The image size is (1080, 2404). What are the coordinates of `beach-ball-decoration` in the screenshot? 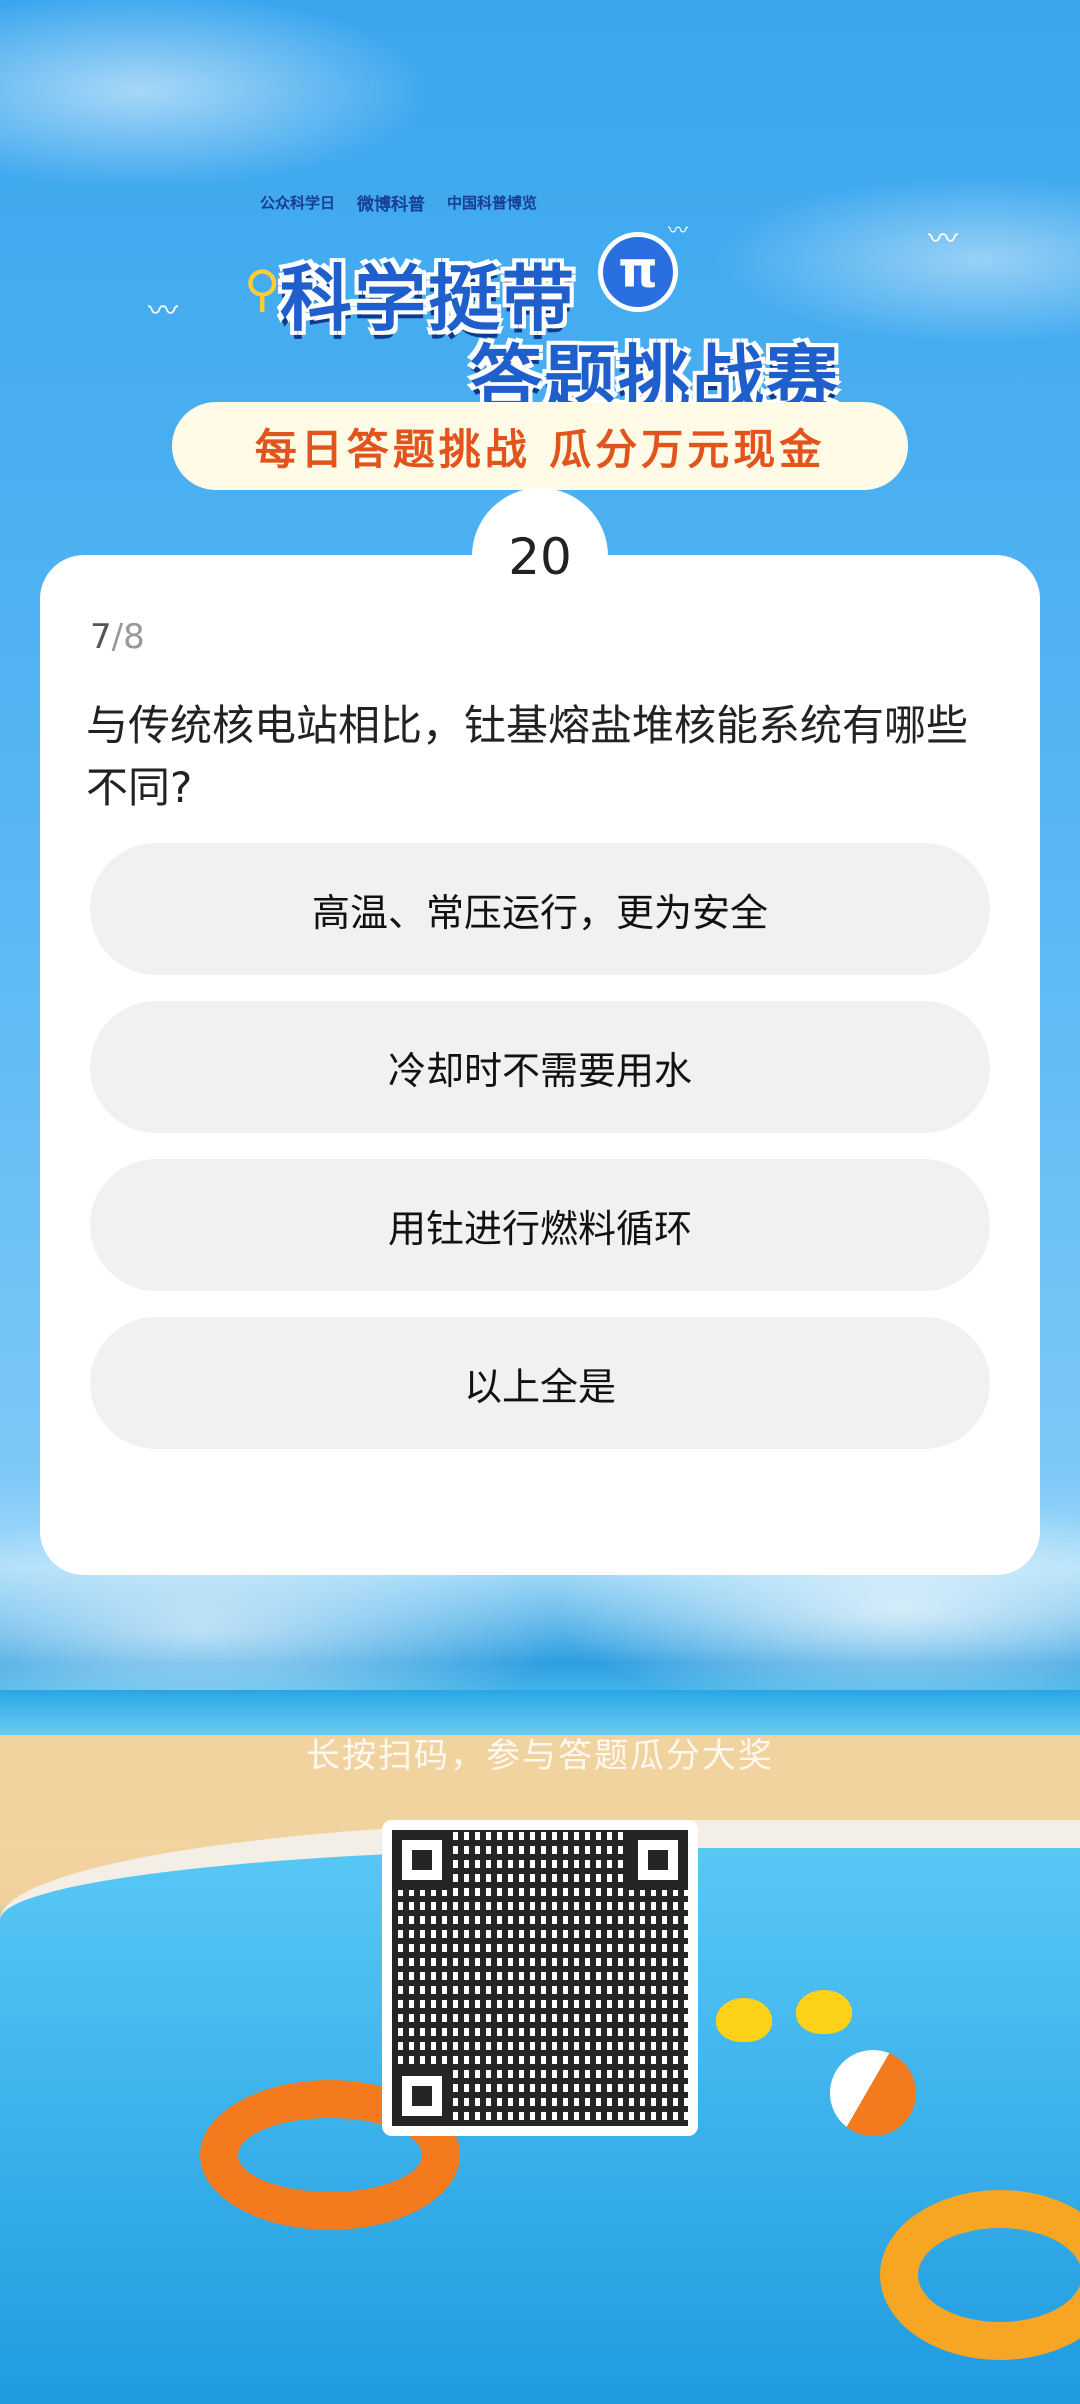 It's located at (873, 2093).